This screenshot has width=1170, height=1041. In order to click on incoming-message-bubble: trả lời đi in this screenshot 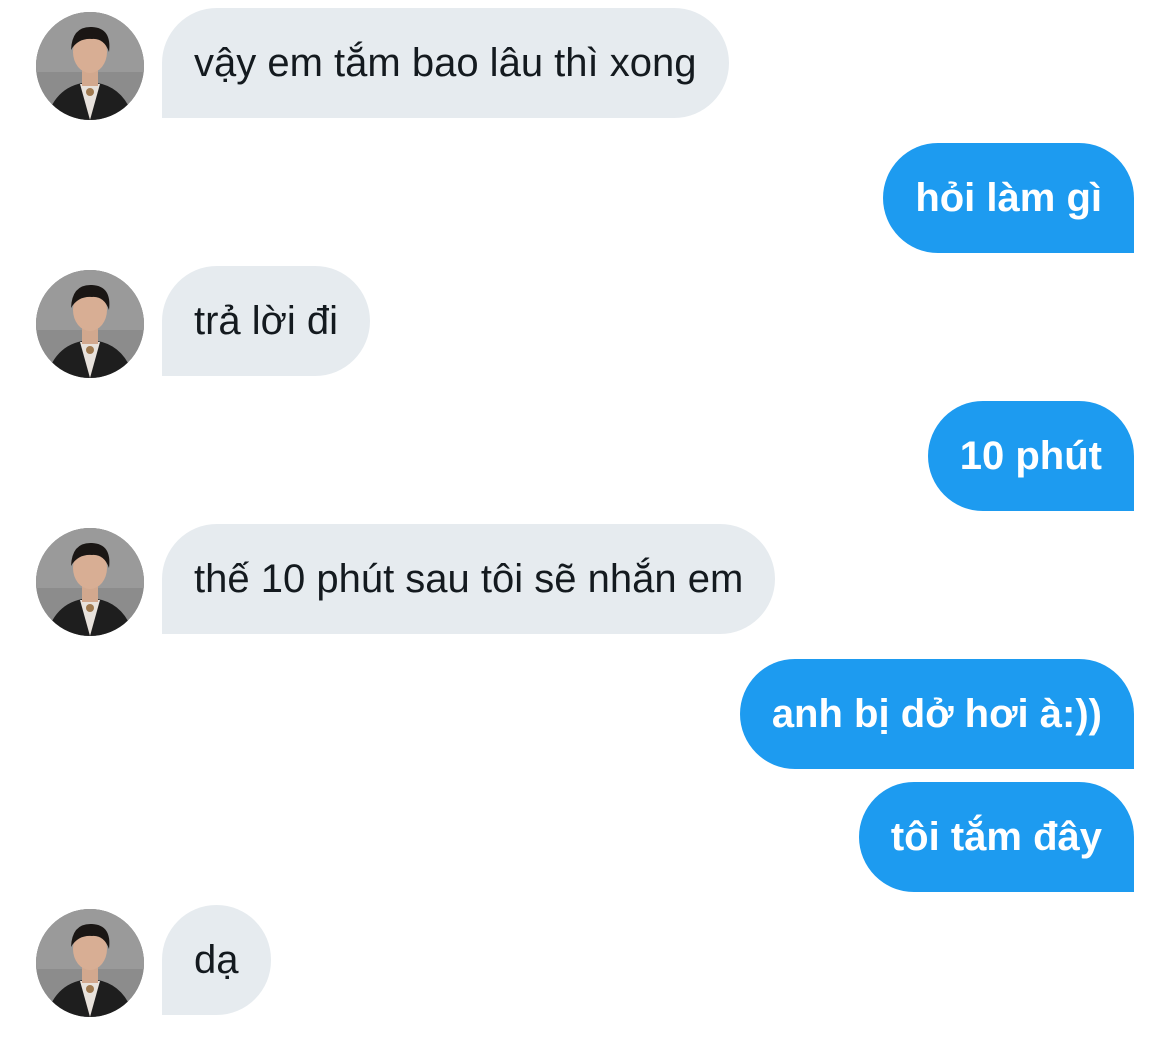, I will do `click(266, 321)`.